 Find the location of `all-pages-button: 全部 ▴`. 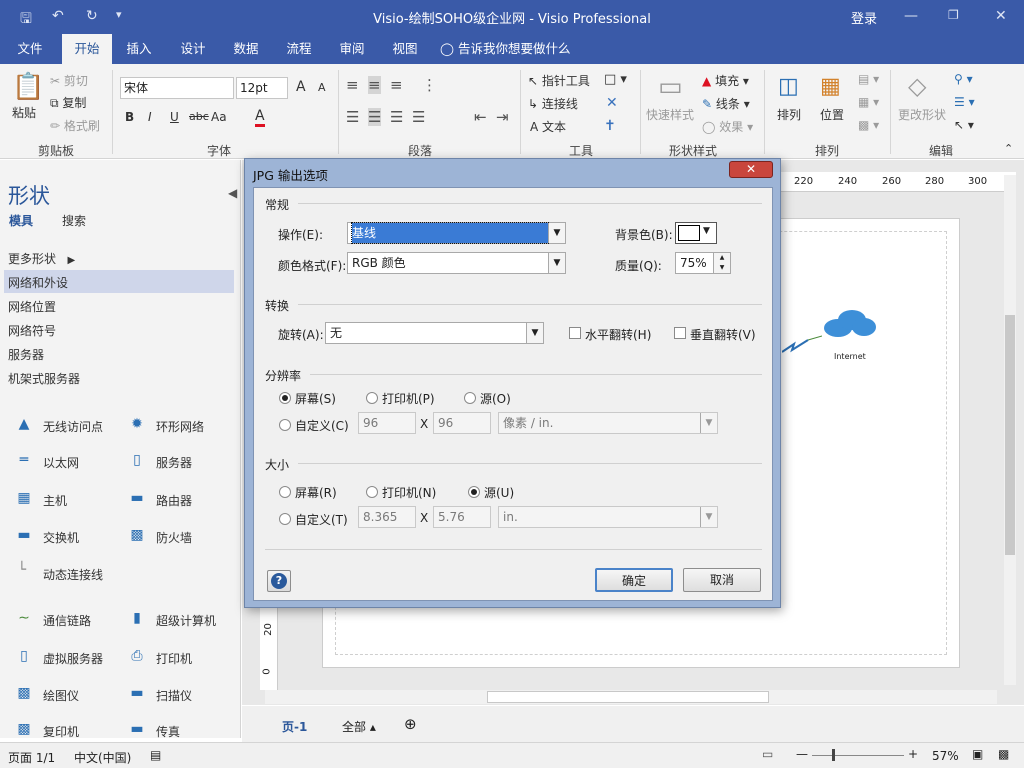

all-pages-button: 全部 ▴ is located at coordinates (359, 726).